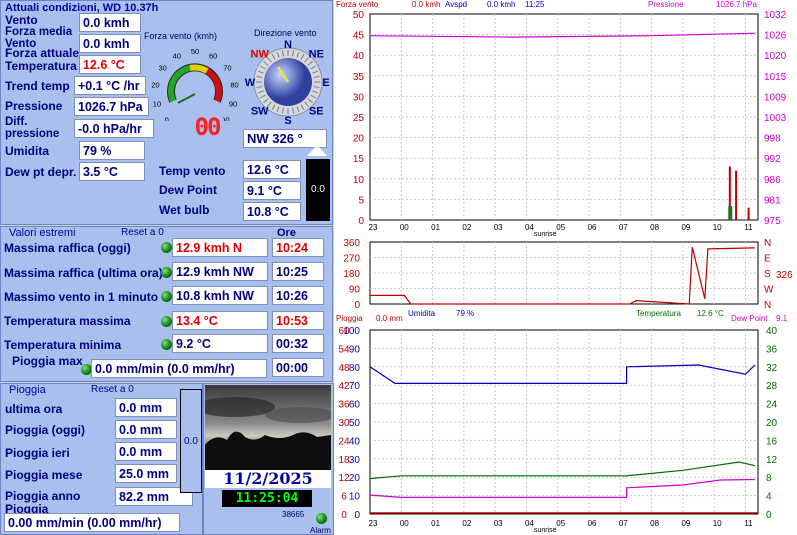  What do you see at coordinates (268, 427) in the screenshot?
I see `webcam-image` at bounding box center [268, 427].